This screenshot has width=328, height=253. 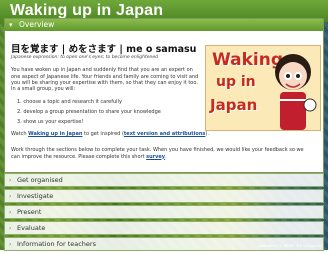 I want to click on section-investigate: › Investigate, so click(x=164, y=196).